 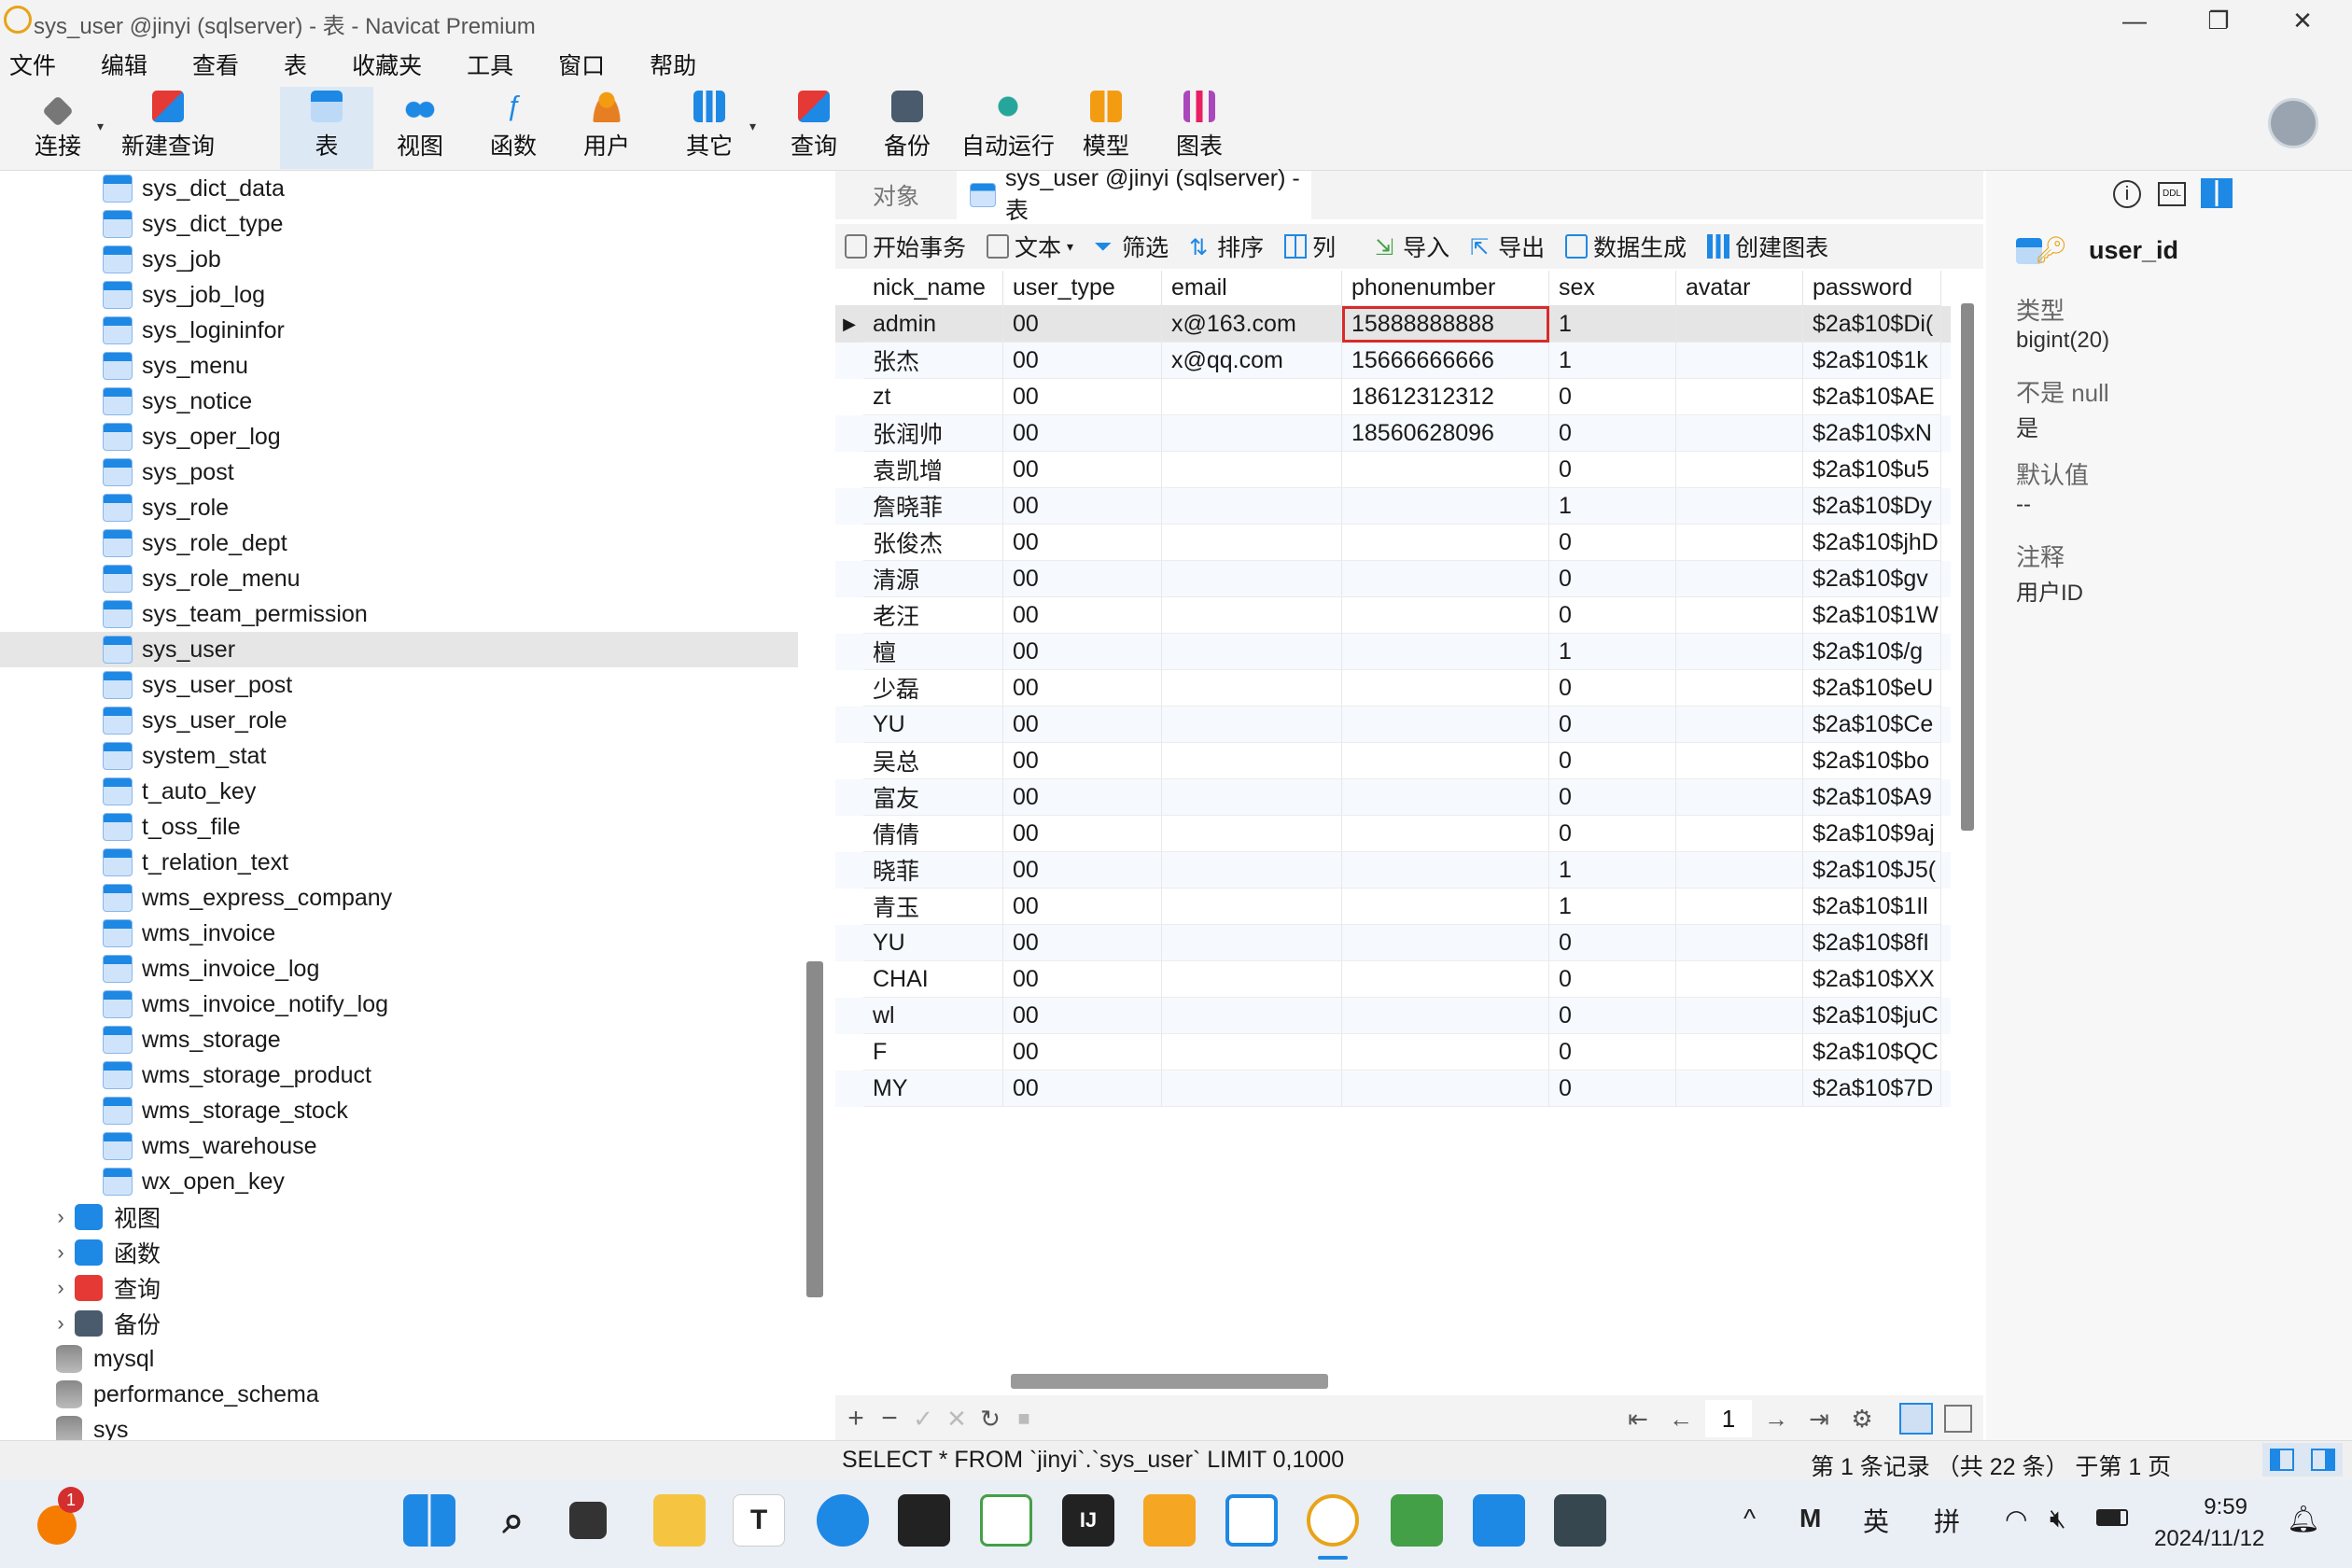 I want to click on stop-button: ■, so click(x=1024, y=1418).